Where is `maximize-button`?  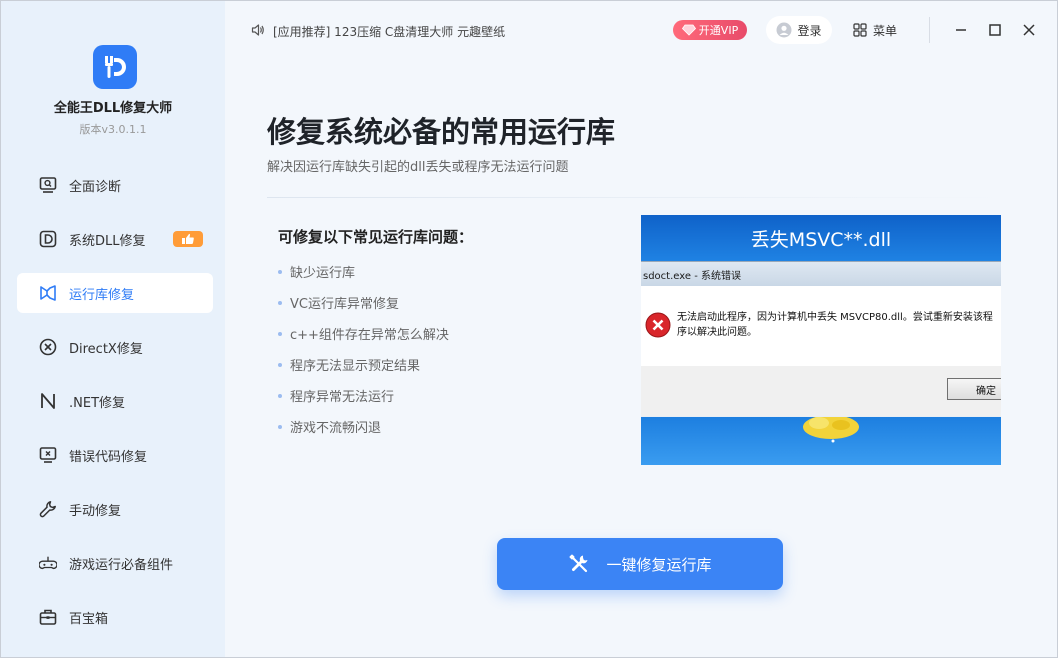
maximize-button is located at coordinates (995, 30).